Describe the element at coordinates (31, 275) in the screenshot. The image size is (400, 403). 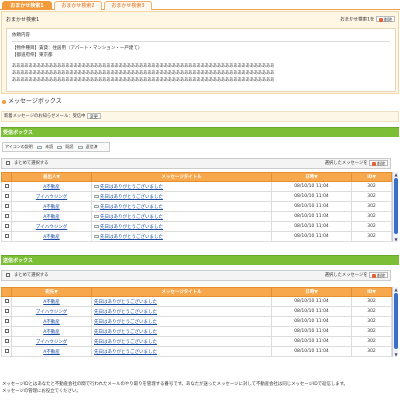
I see `outbox-select-all-label: まとめて選択する` at that location.